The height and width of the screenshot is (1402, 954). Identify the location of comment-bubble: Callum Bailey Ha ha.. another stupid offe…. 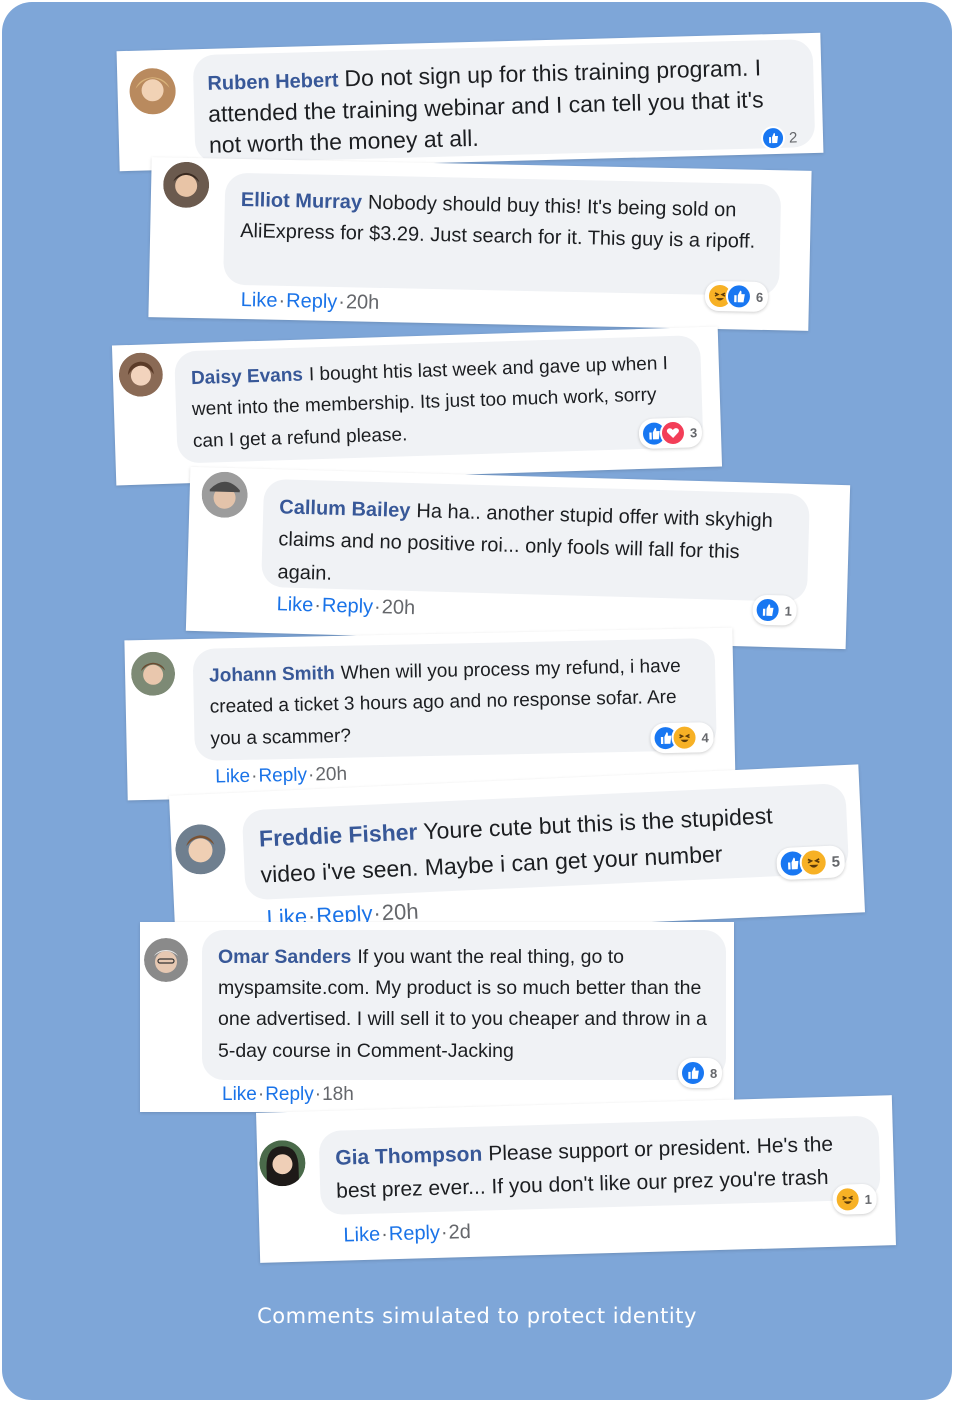
(535, 540).